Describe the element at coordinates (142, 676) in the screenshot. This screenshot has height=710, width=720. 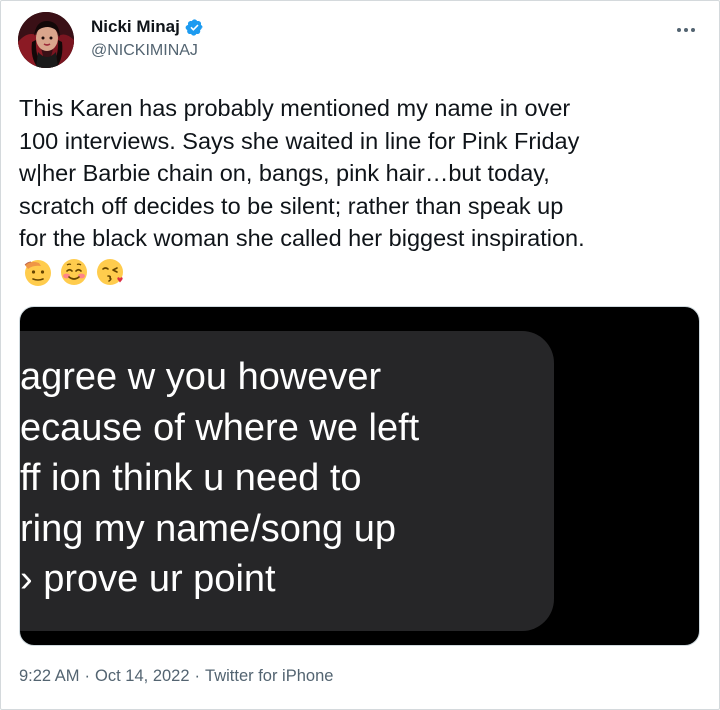
I see `tweet-date: Oct 14, 2022` at that location.